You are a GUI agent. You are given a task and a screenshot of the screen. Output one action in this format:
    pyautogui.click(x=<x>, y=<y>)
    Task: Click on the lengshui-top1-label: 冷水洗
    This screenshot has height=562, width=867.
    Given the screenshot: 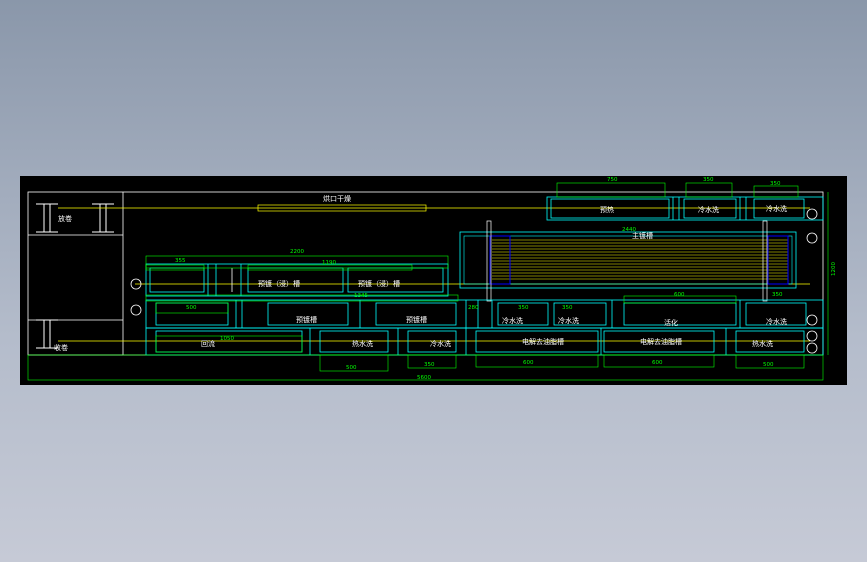 What is the action you would take?
    pyautogui.click(x=708, y=209)
    